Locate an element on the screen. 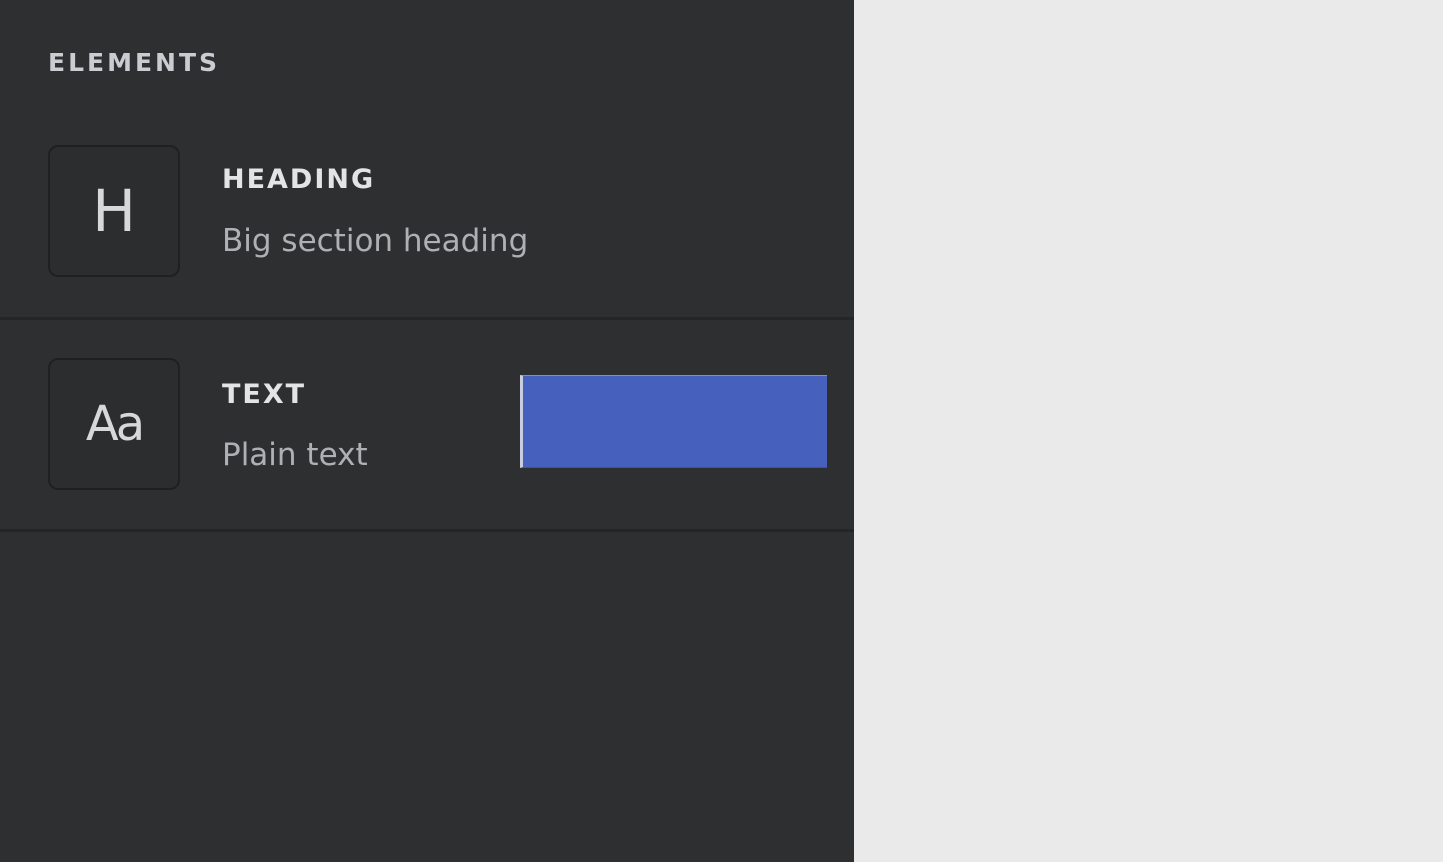  element-item-label: HEADING is located at coordinates (299, 179).